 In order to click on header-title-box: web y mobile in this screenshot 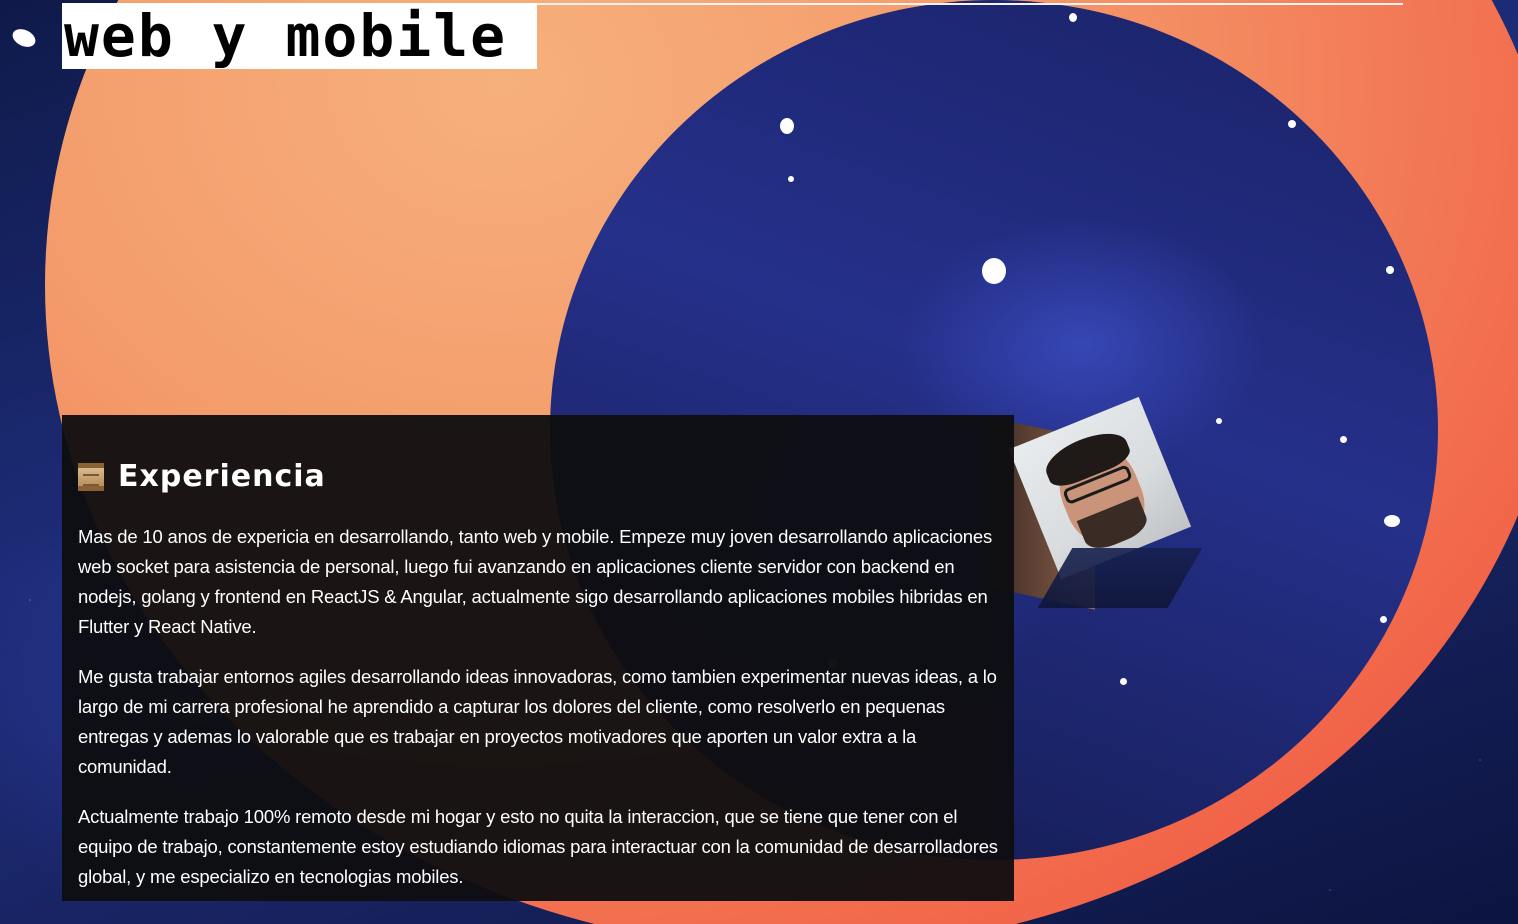, I will do `click(299, 36)`.